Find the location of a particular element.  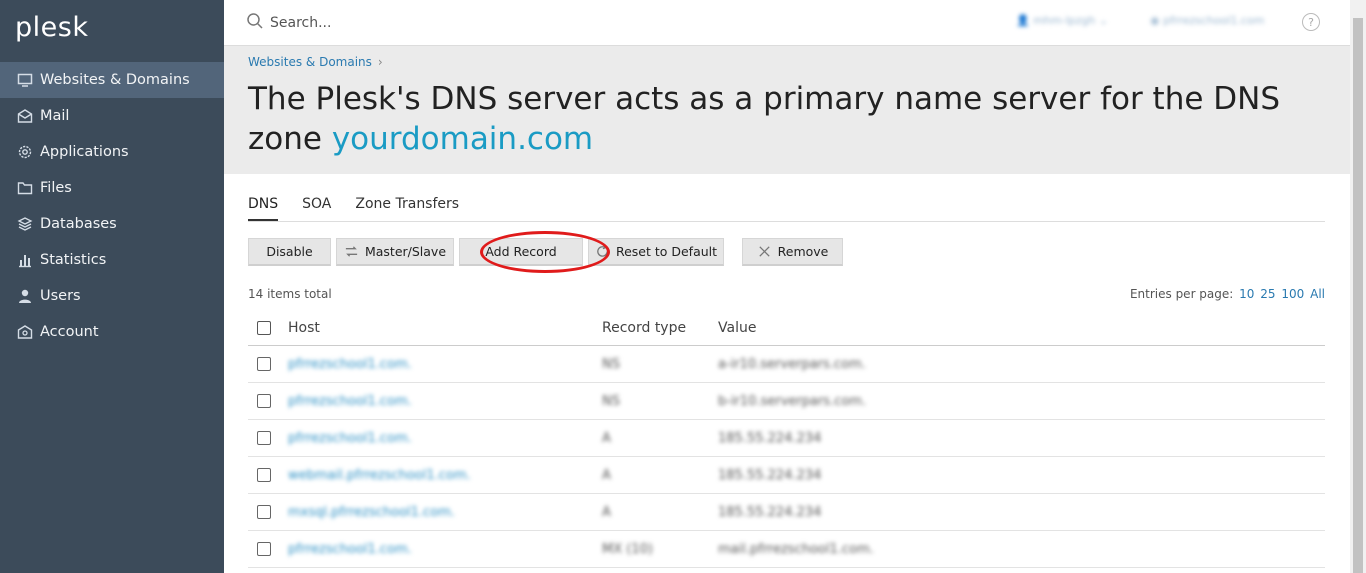

tab-bar: DNS SOA Zone Transfers is located at coordinates (786, 209).